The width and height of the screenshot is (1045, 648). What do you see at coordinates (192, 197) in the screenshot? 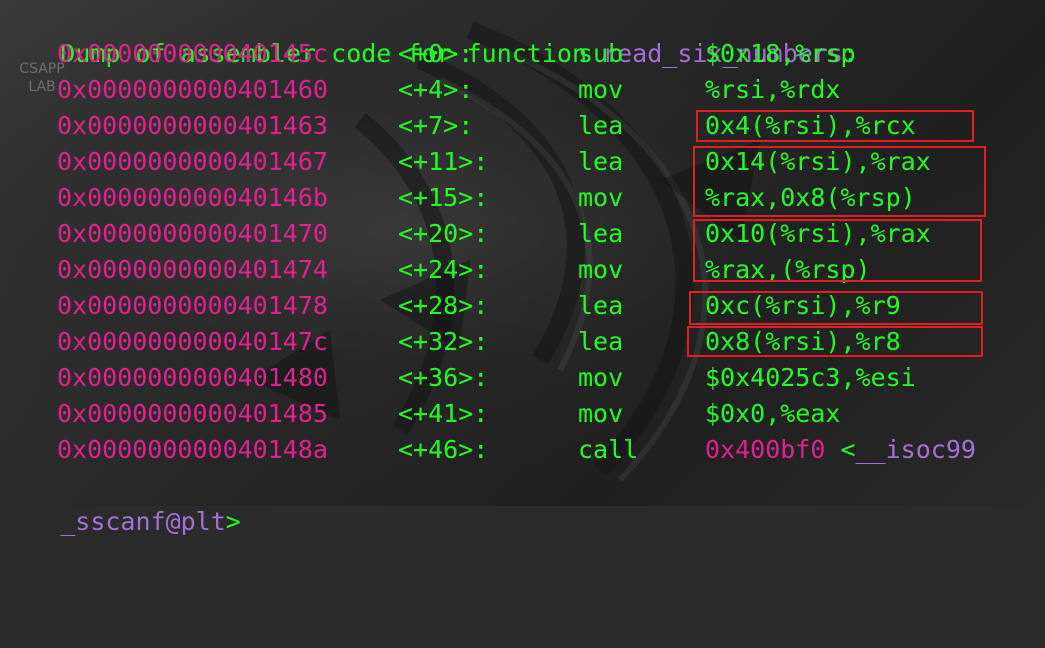
I see `instruction-address: 0x000000000040146b` at bounding box center [192, 197].